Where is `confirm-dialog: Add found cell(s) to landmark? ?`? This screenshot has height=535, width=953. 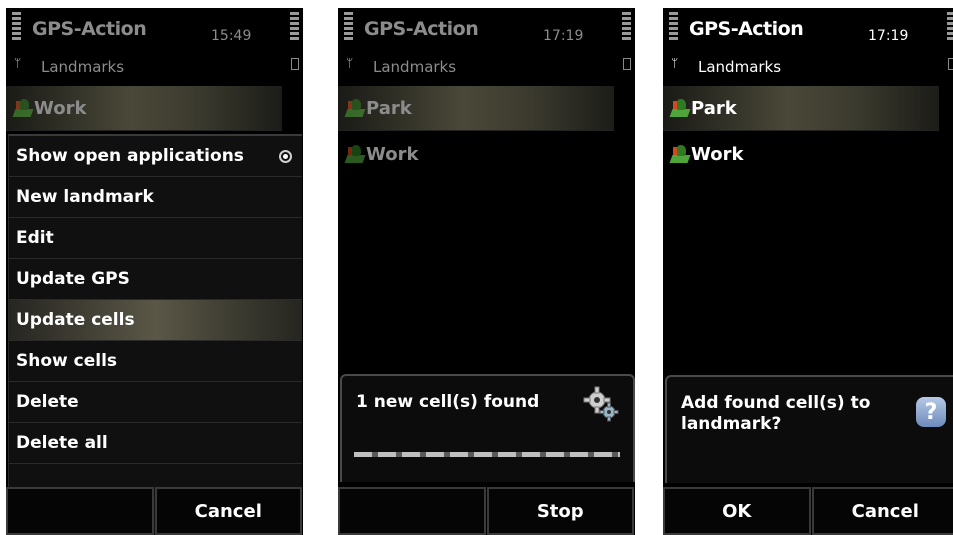 confirm-dialog: Add found cell(s) to landmark? ? is located at coordinates (809, 429).